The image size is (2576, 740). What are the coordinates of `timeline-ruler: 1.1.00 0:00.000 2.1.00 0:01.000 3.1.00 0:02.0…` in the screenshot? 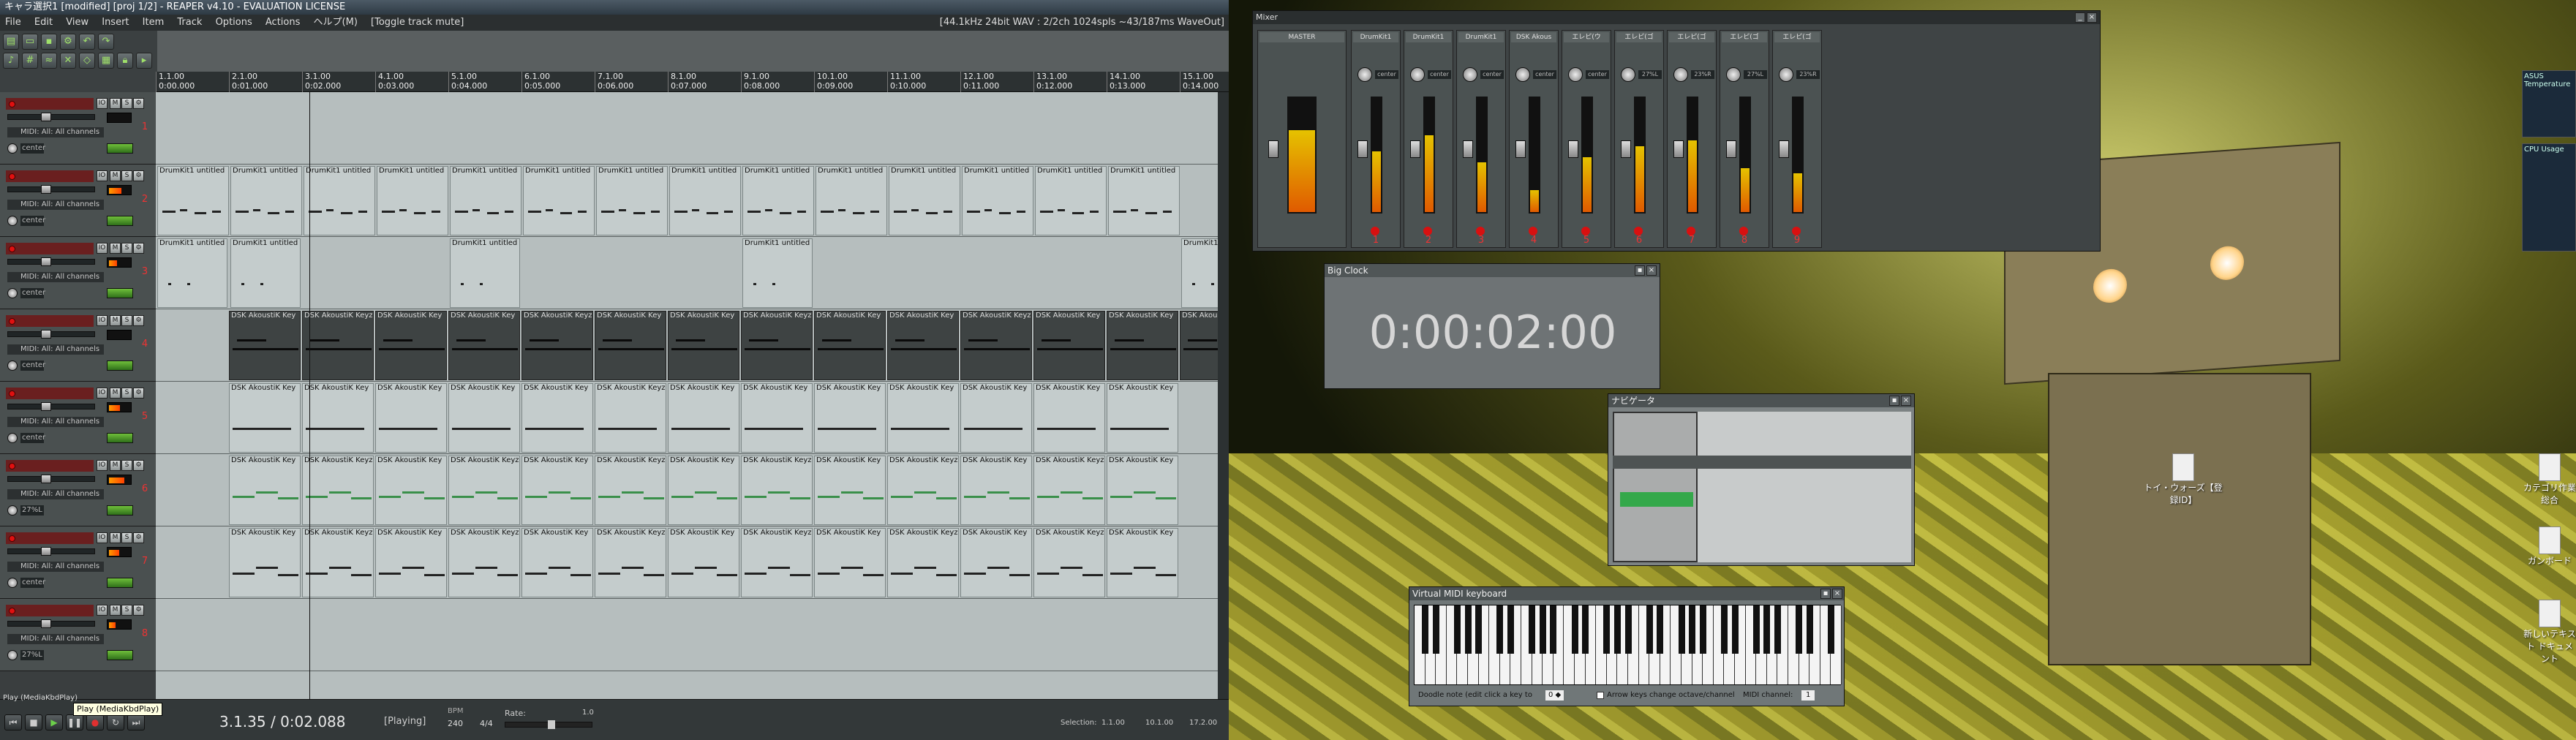 It's located at (692, 82).